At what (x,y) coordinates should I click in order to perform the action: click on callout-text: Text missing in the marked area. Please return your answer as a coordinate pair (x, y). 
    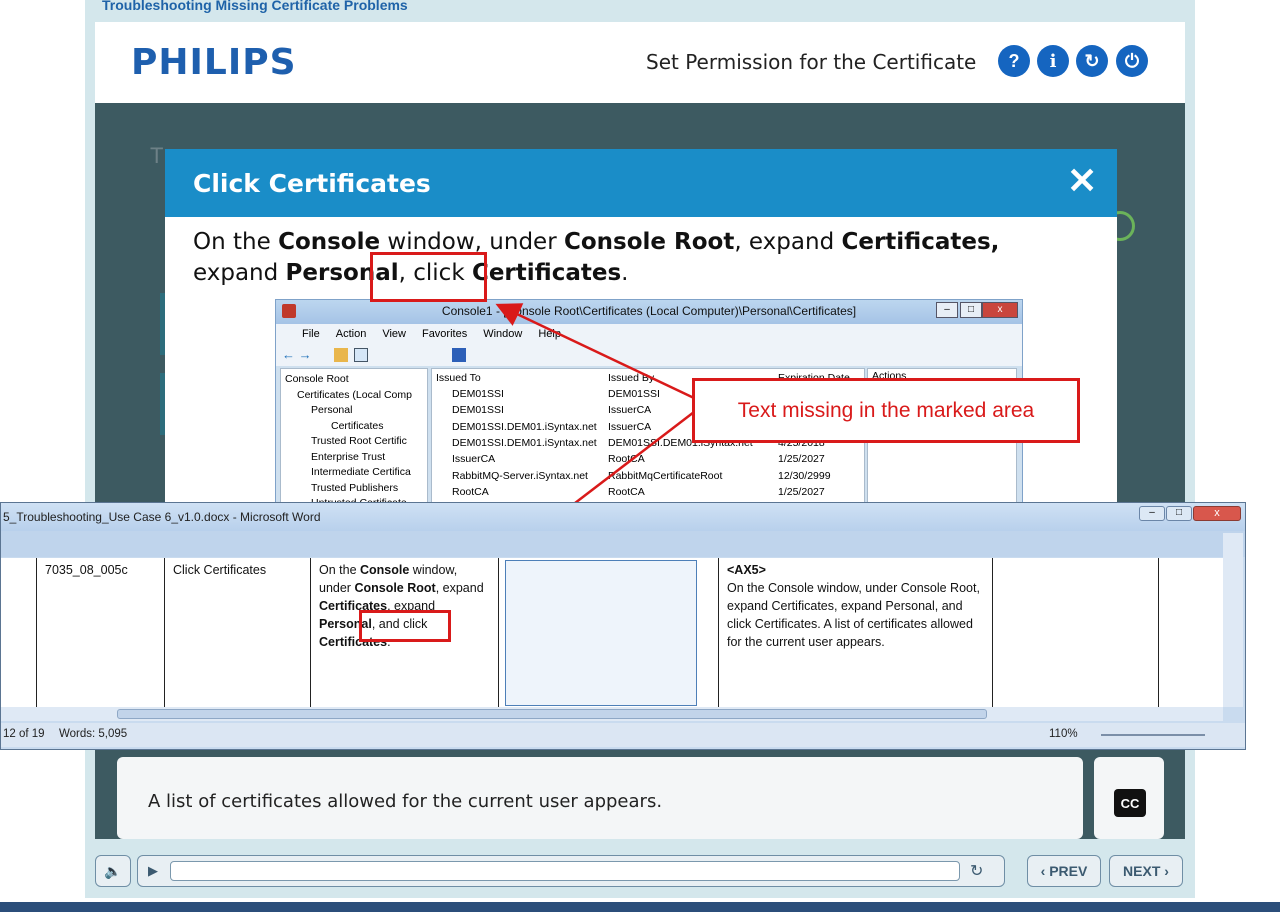
    Looking at the image, I should click on (886, 410).